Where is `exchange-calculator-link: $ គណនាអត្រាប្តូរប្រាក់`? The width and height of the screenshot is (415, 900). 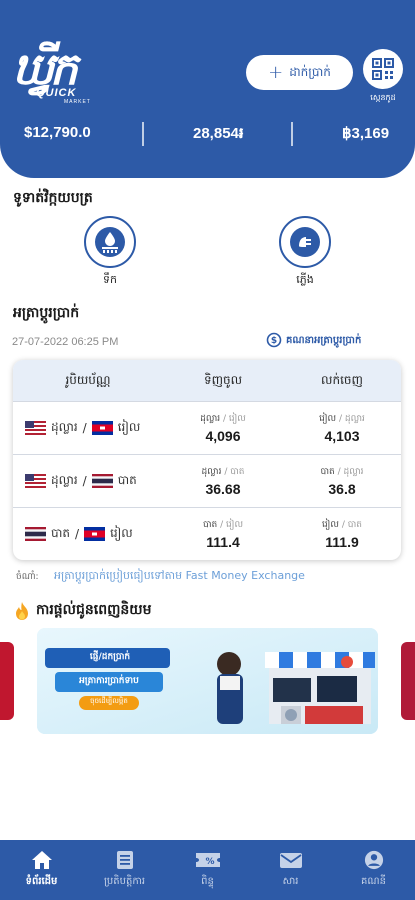 exchange-calculator-link: $ គណនាអត្រាប្តូរប្រាក់ is located at coordinates (313, 340).